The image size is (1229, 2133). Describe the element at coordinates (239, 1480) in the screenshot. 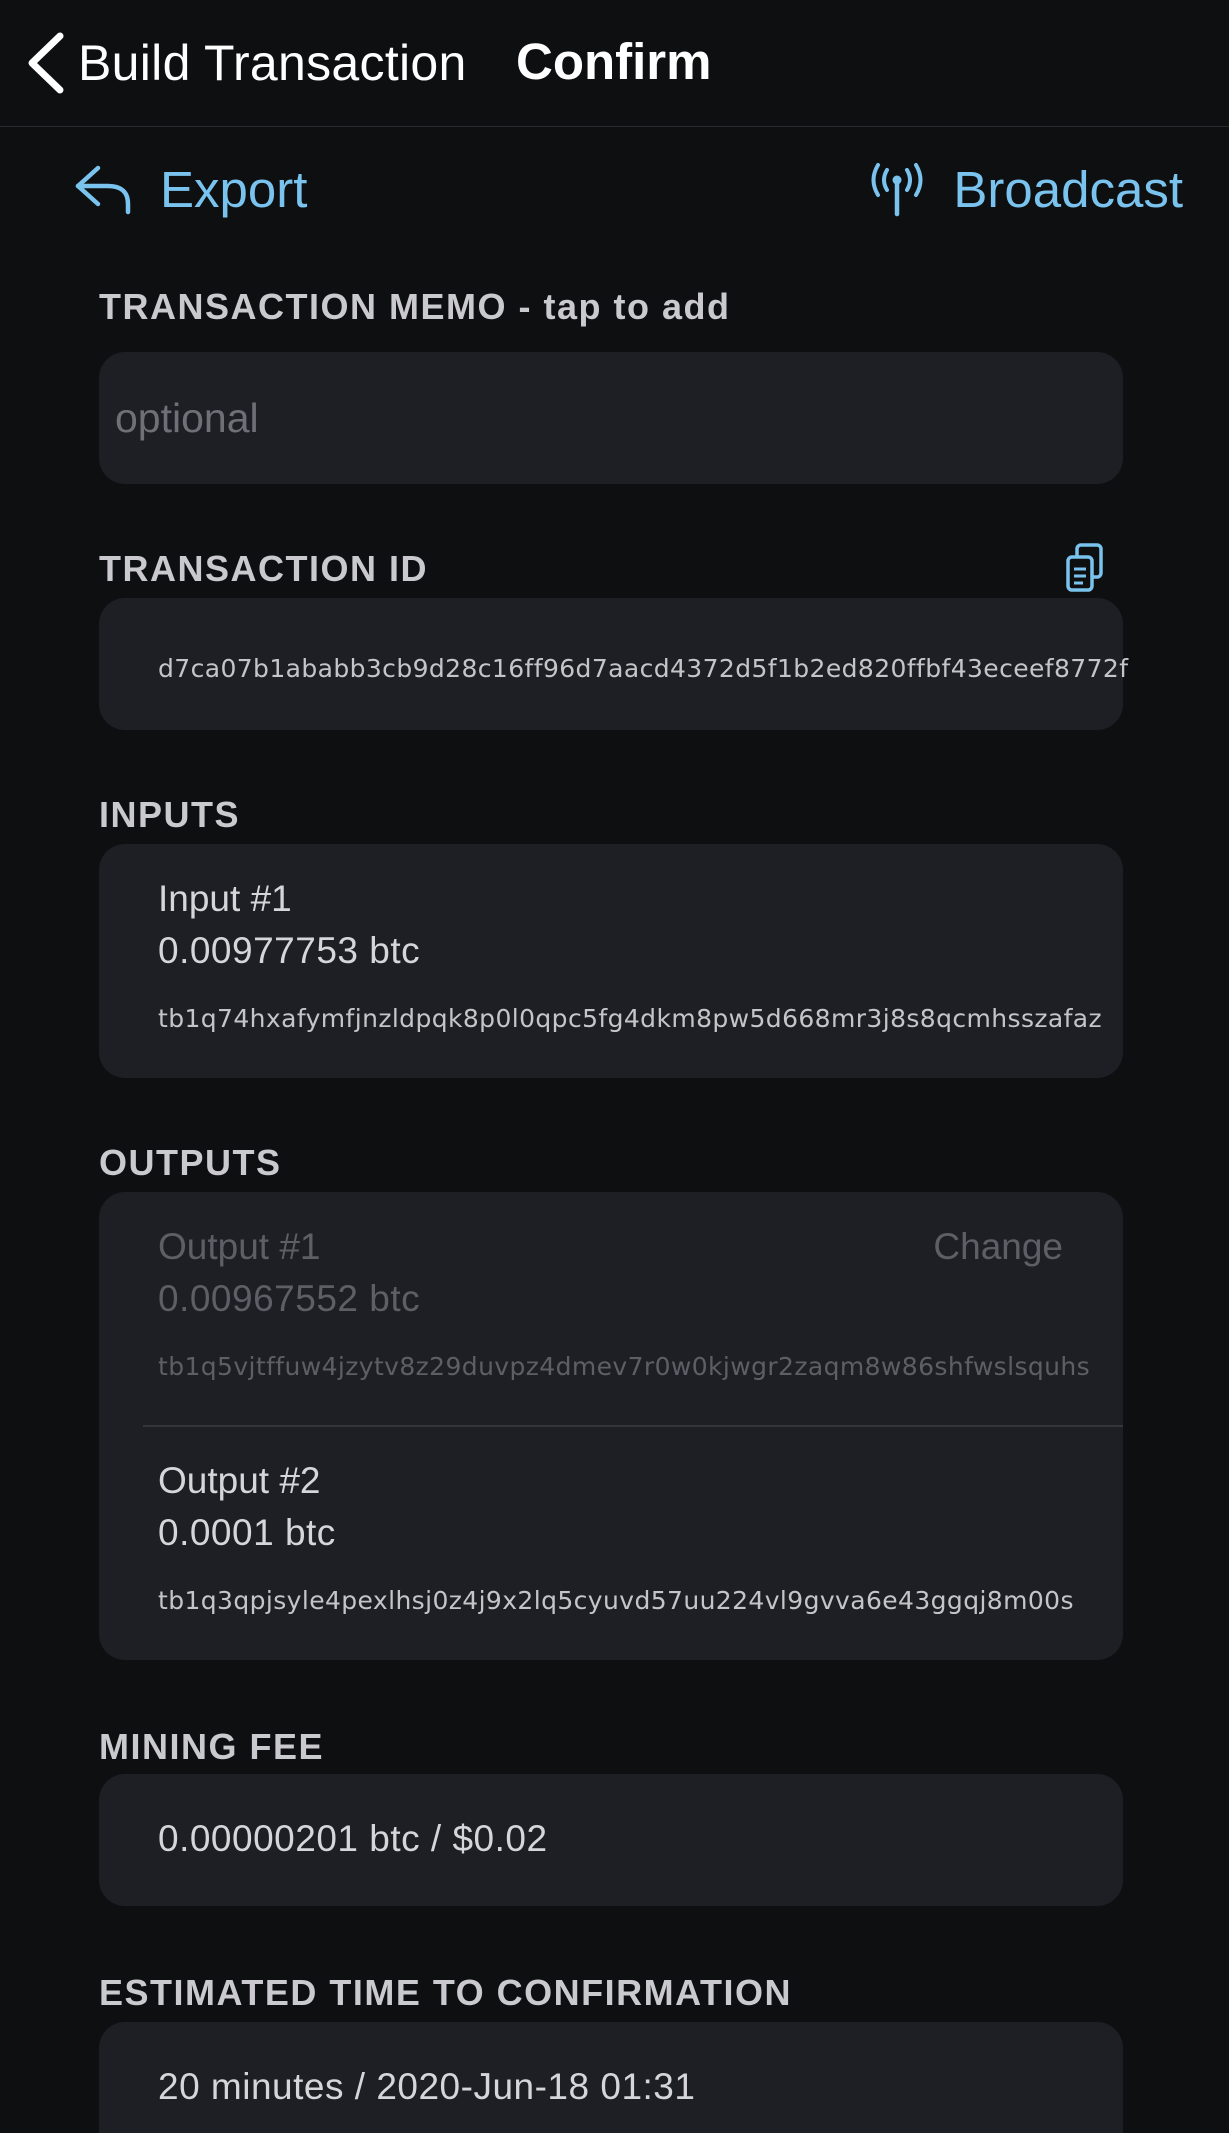

I see `output-title: Output #2` at that location.